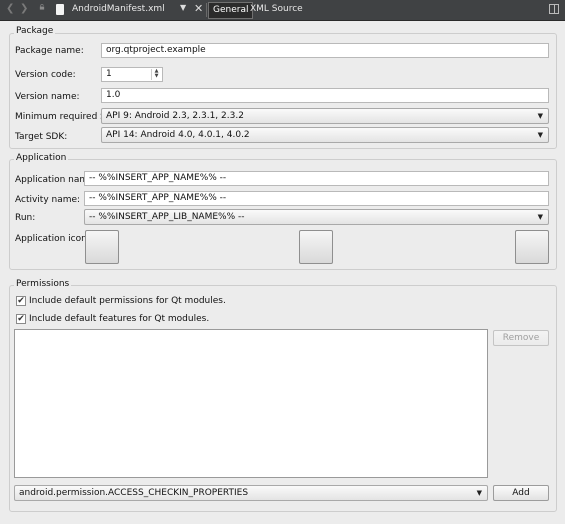  Describe the element at coordinates (41, 158) in the screenshot. I see `application-section-title: Application` at that location.